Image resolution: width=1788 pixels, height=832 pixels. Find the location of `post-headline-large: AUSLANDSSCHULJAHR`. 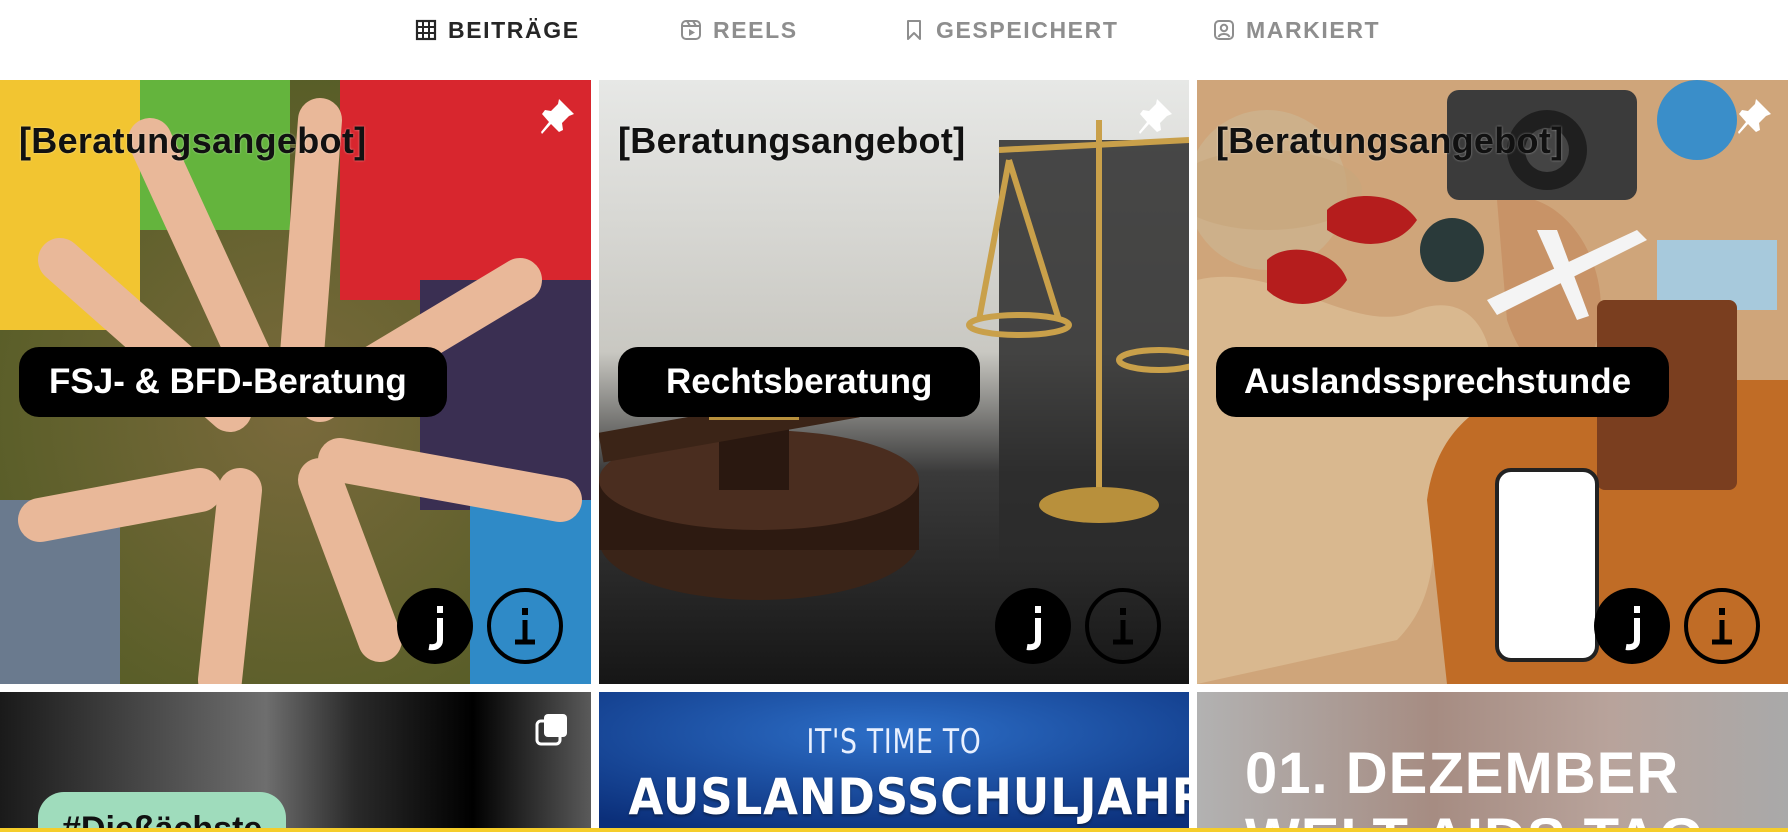

post-headline-large: AUSLANDSSCHULJAHR is located at coordinates (909, 797).